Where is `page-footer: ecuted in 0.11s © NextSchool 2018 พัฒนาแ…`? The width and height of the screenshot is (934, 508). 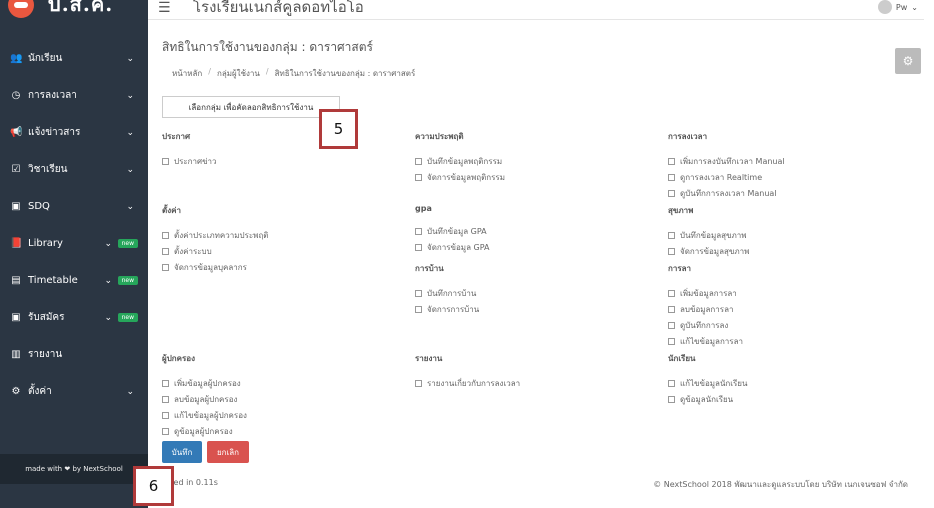 page-footer: ecuted in 0.11s © NextSchool 2018 พัฒนาแ… is located at coordinates (536, 483).